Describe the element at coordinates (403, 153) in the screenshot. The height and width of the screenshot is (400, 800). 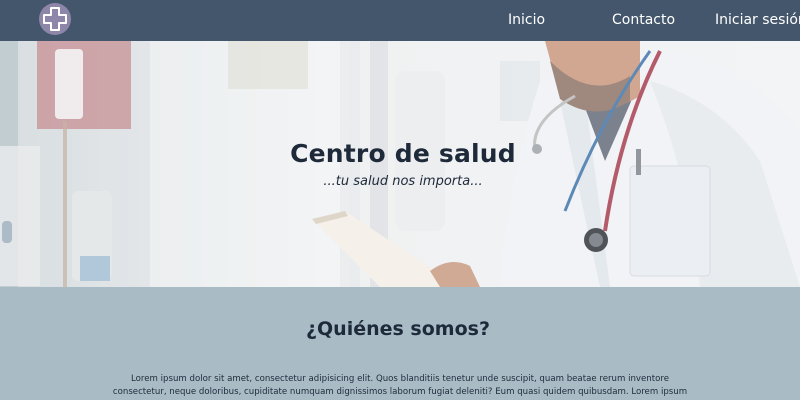
I see `hero-title: Centro de salud` at that location.